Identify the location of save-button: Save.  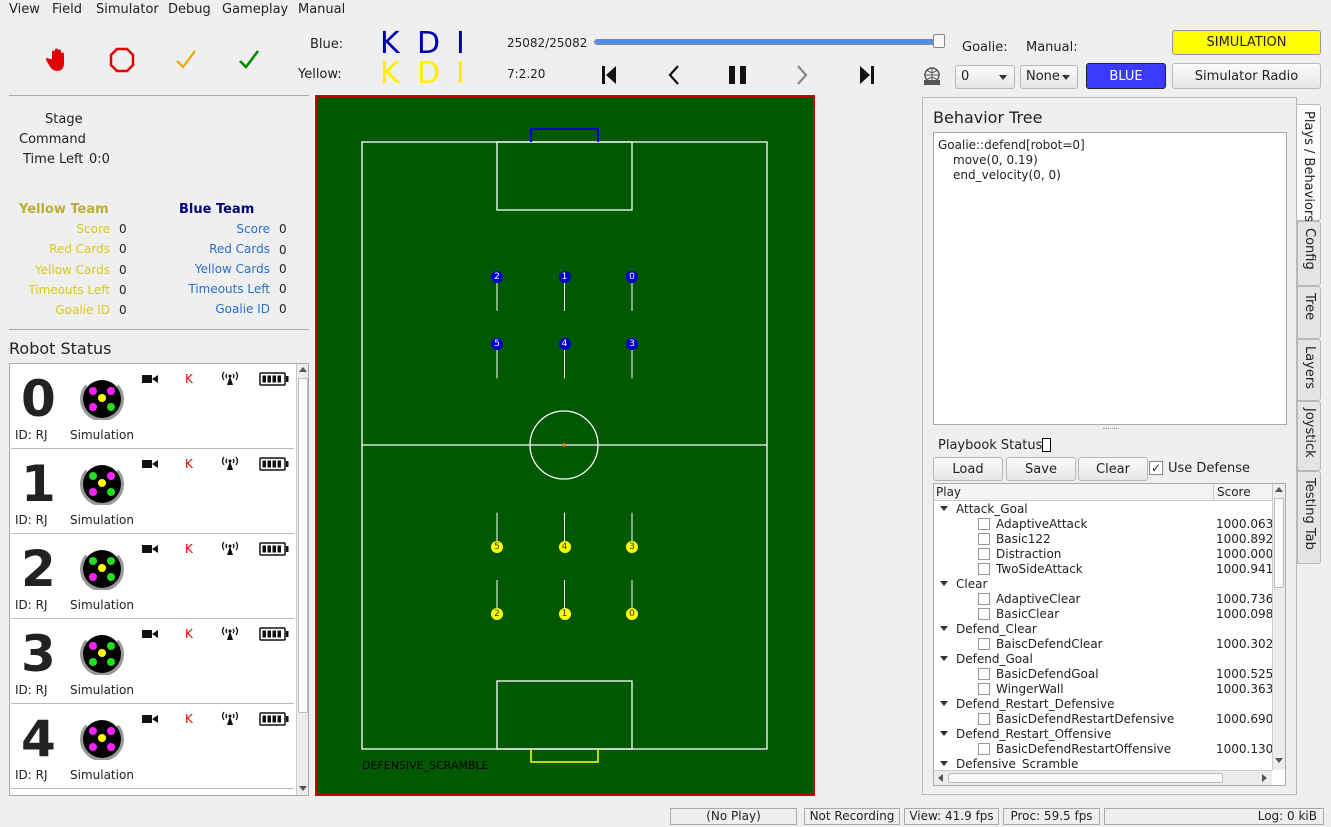
(1041, 469).